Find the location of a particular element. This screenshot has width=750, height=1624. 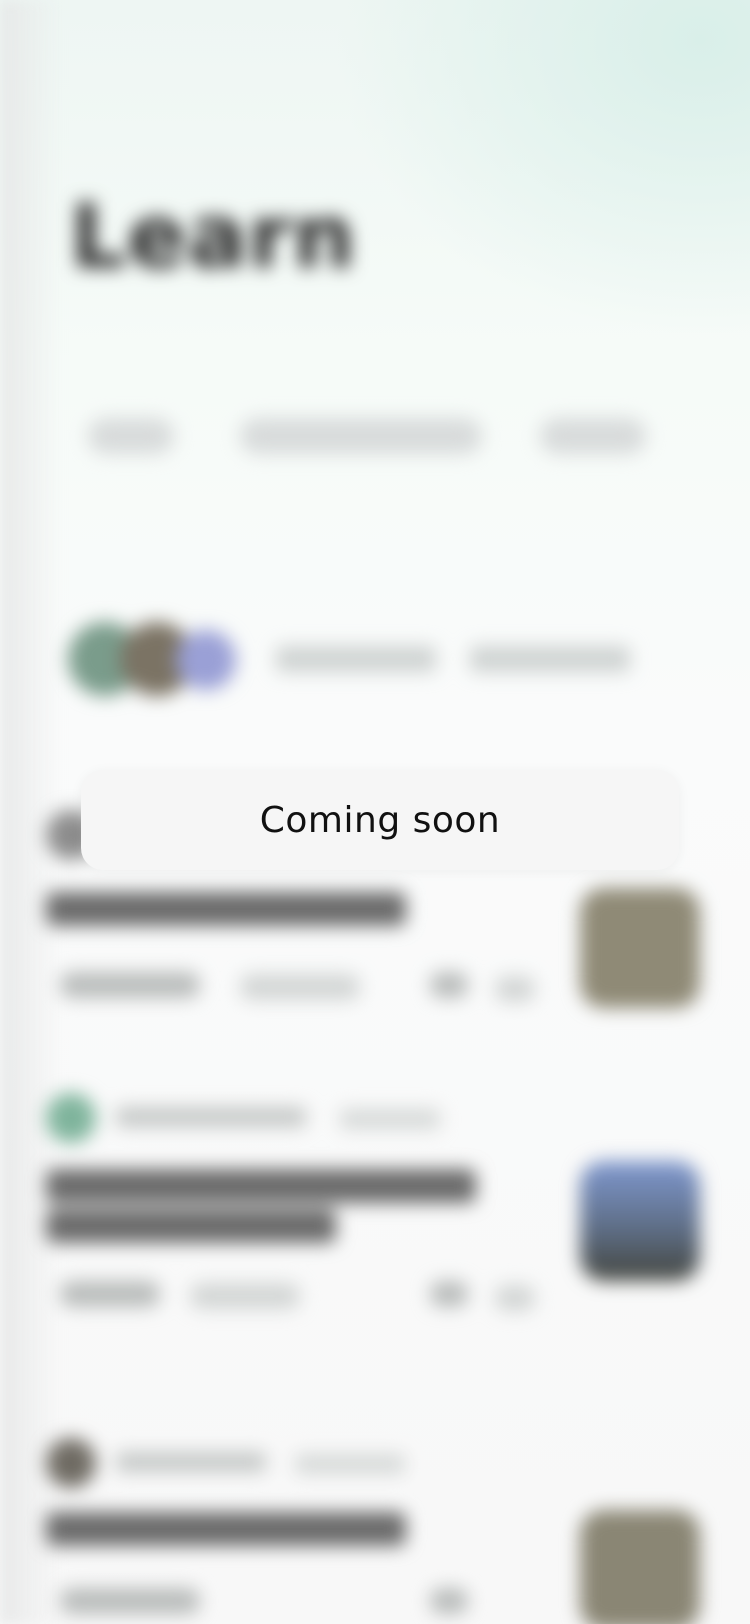

coming-soon-toast: Coming soon is located at coordinates (380, 820).